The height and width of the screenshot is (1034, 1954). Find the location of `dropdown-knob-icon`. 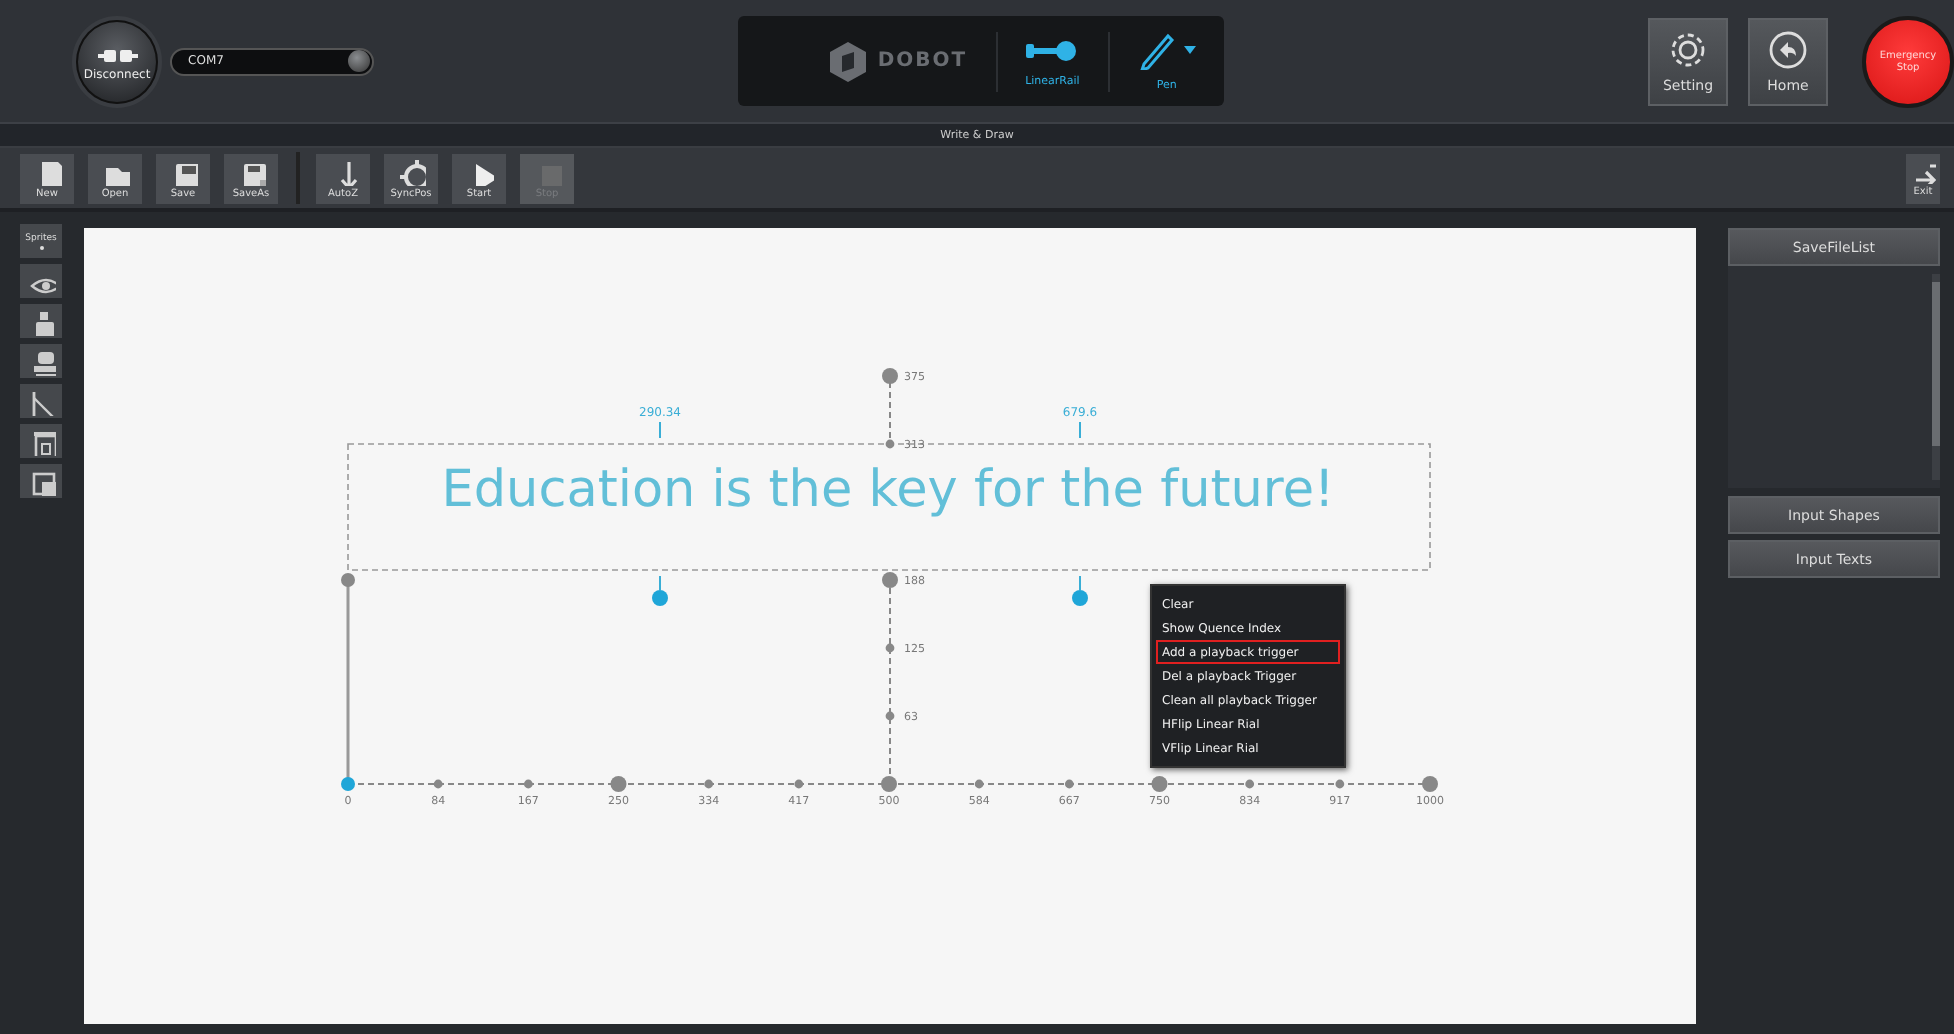

dropdown-knob-icon is located at coordinates (358, 61).